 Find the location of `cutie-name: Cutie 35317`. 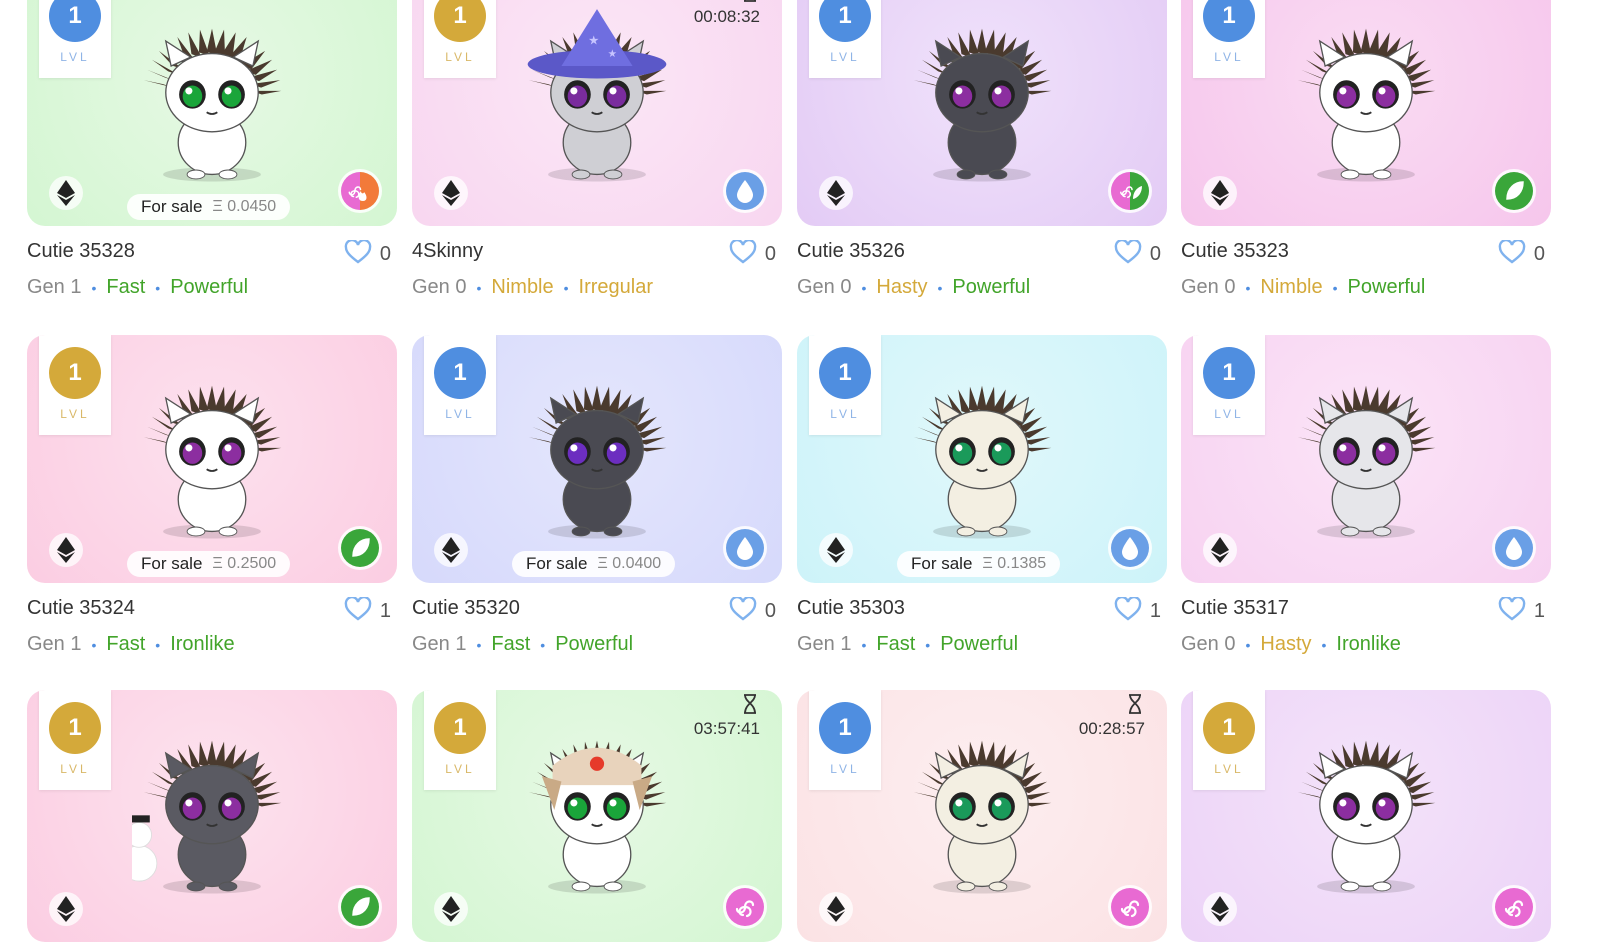

cutie-name: Cutie 35317 is located at coordinates (1235, 608).